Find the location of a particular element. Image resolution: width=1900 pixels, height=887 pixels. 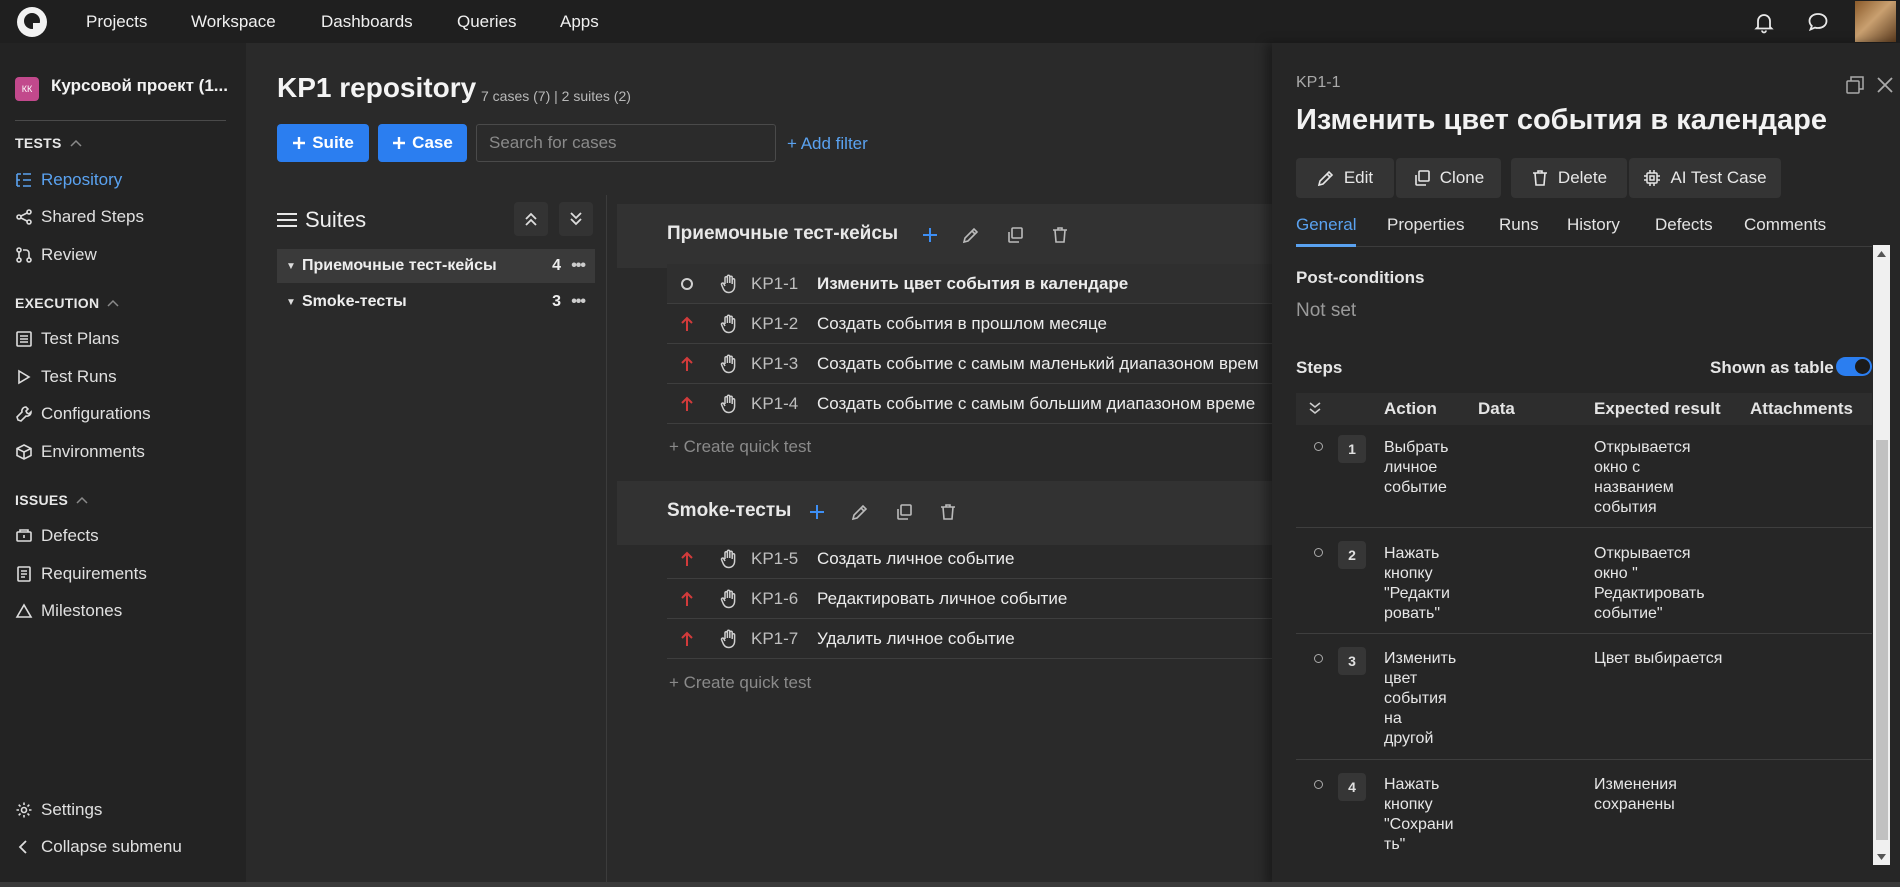

close-icon is located at coordinates (1885, 85).